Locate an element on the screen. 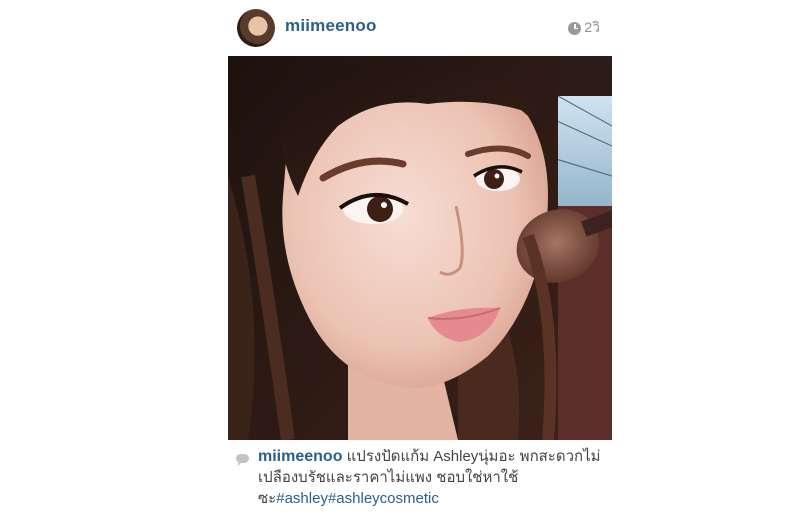 Image resolution: width=800 pixels, height=518 pixels. comment-icon is located at coordinates (242, 460).